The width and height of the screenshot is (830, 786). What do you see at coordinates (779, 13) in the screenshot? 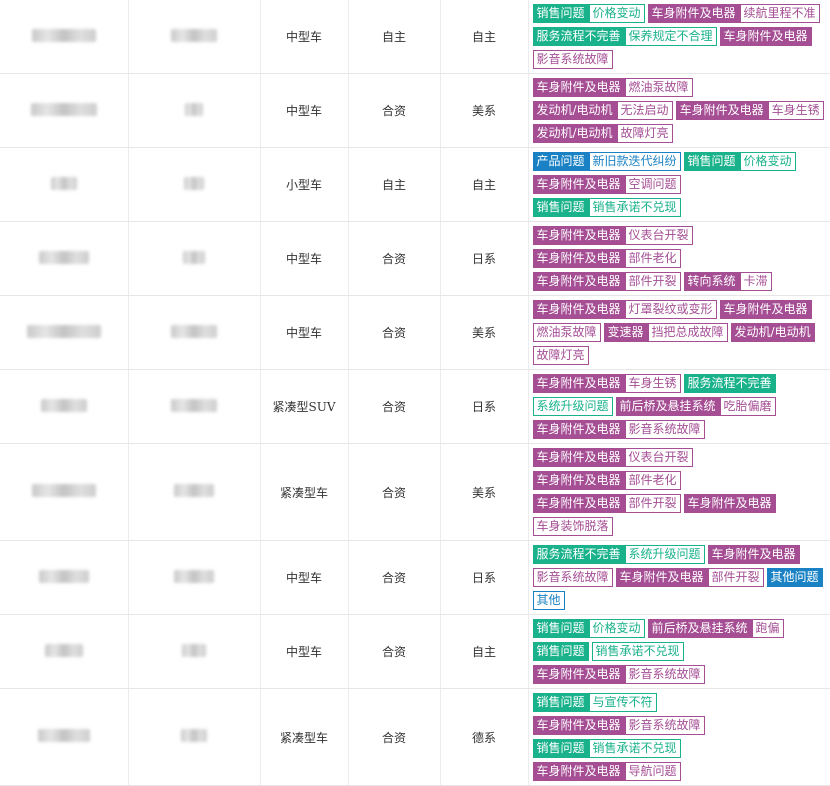
I see `tag-subcategory: 续航里程不准` at bounding box center [779, 13].